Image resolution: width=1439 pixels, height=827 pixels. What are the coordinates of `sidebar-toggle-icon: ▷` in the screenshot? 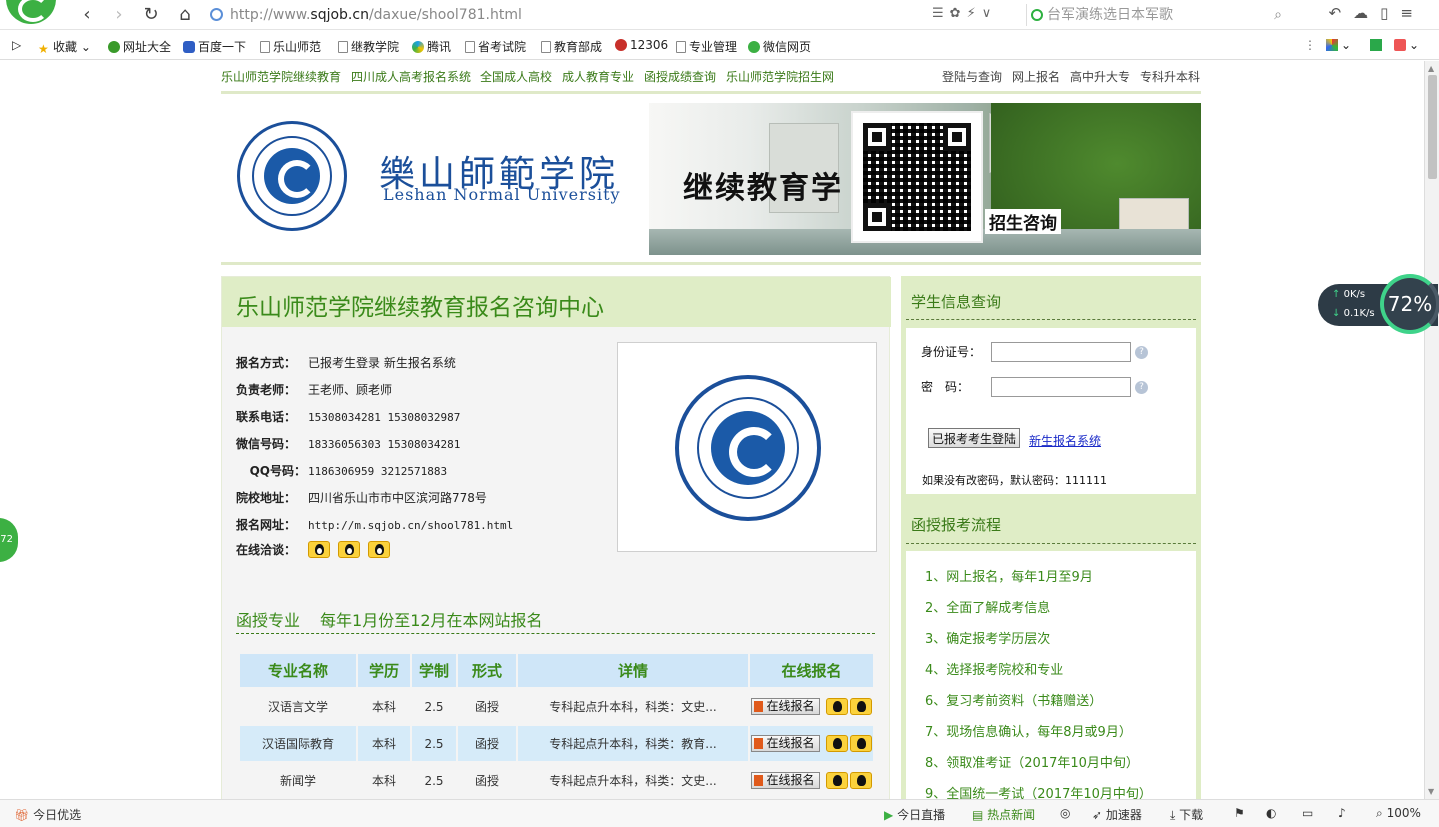 It's located at (16, 45).